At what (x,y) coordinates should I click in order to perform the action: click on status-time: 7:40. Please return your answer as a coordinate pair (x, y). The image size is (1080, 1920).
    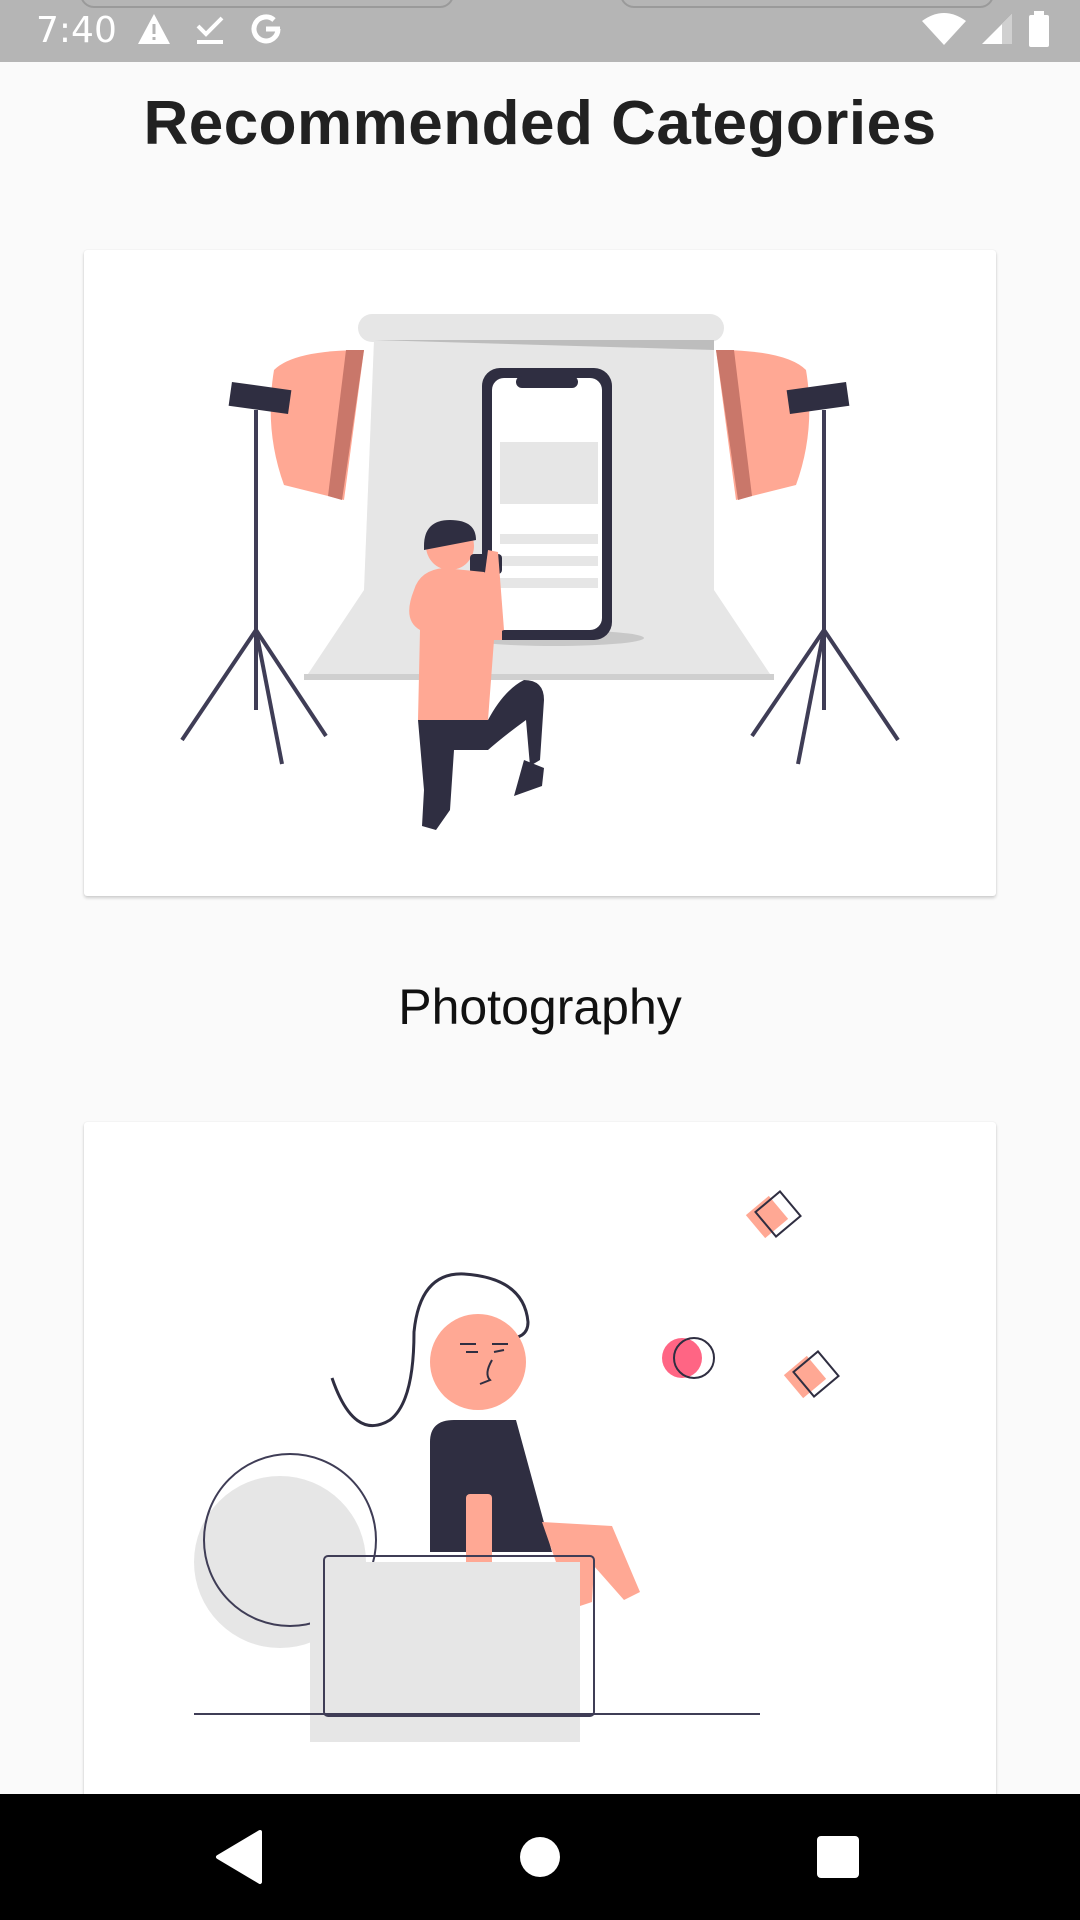
    Looking at the image, I should click on (76, 30).